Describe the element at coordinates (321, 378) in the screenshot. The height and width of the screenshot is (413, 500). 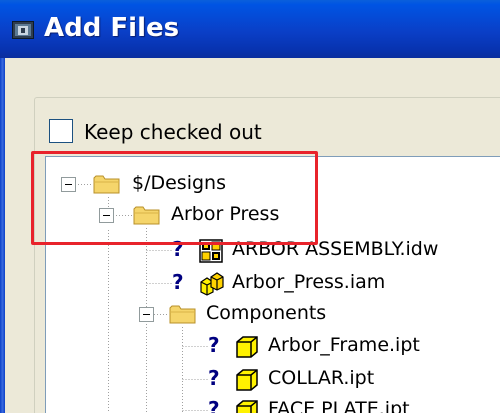
I see `tree-node-label: COLLAR.ipt` at that location.